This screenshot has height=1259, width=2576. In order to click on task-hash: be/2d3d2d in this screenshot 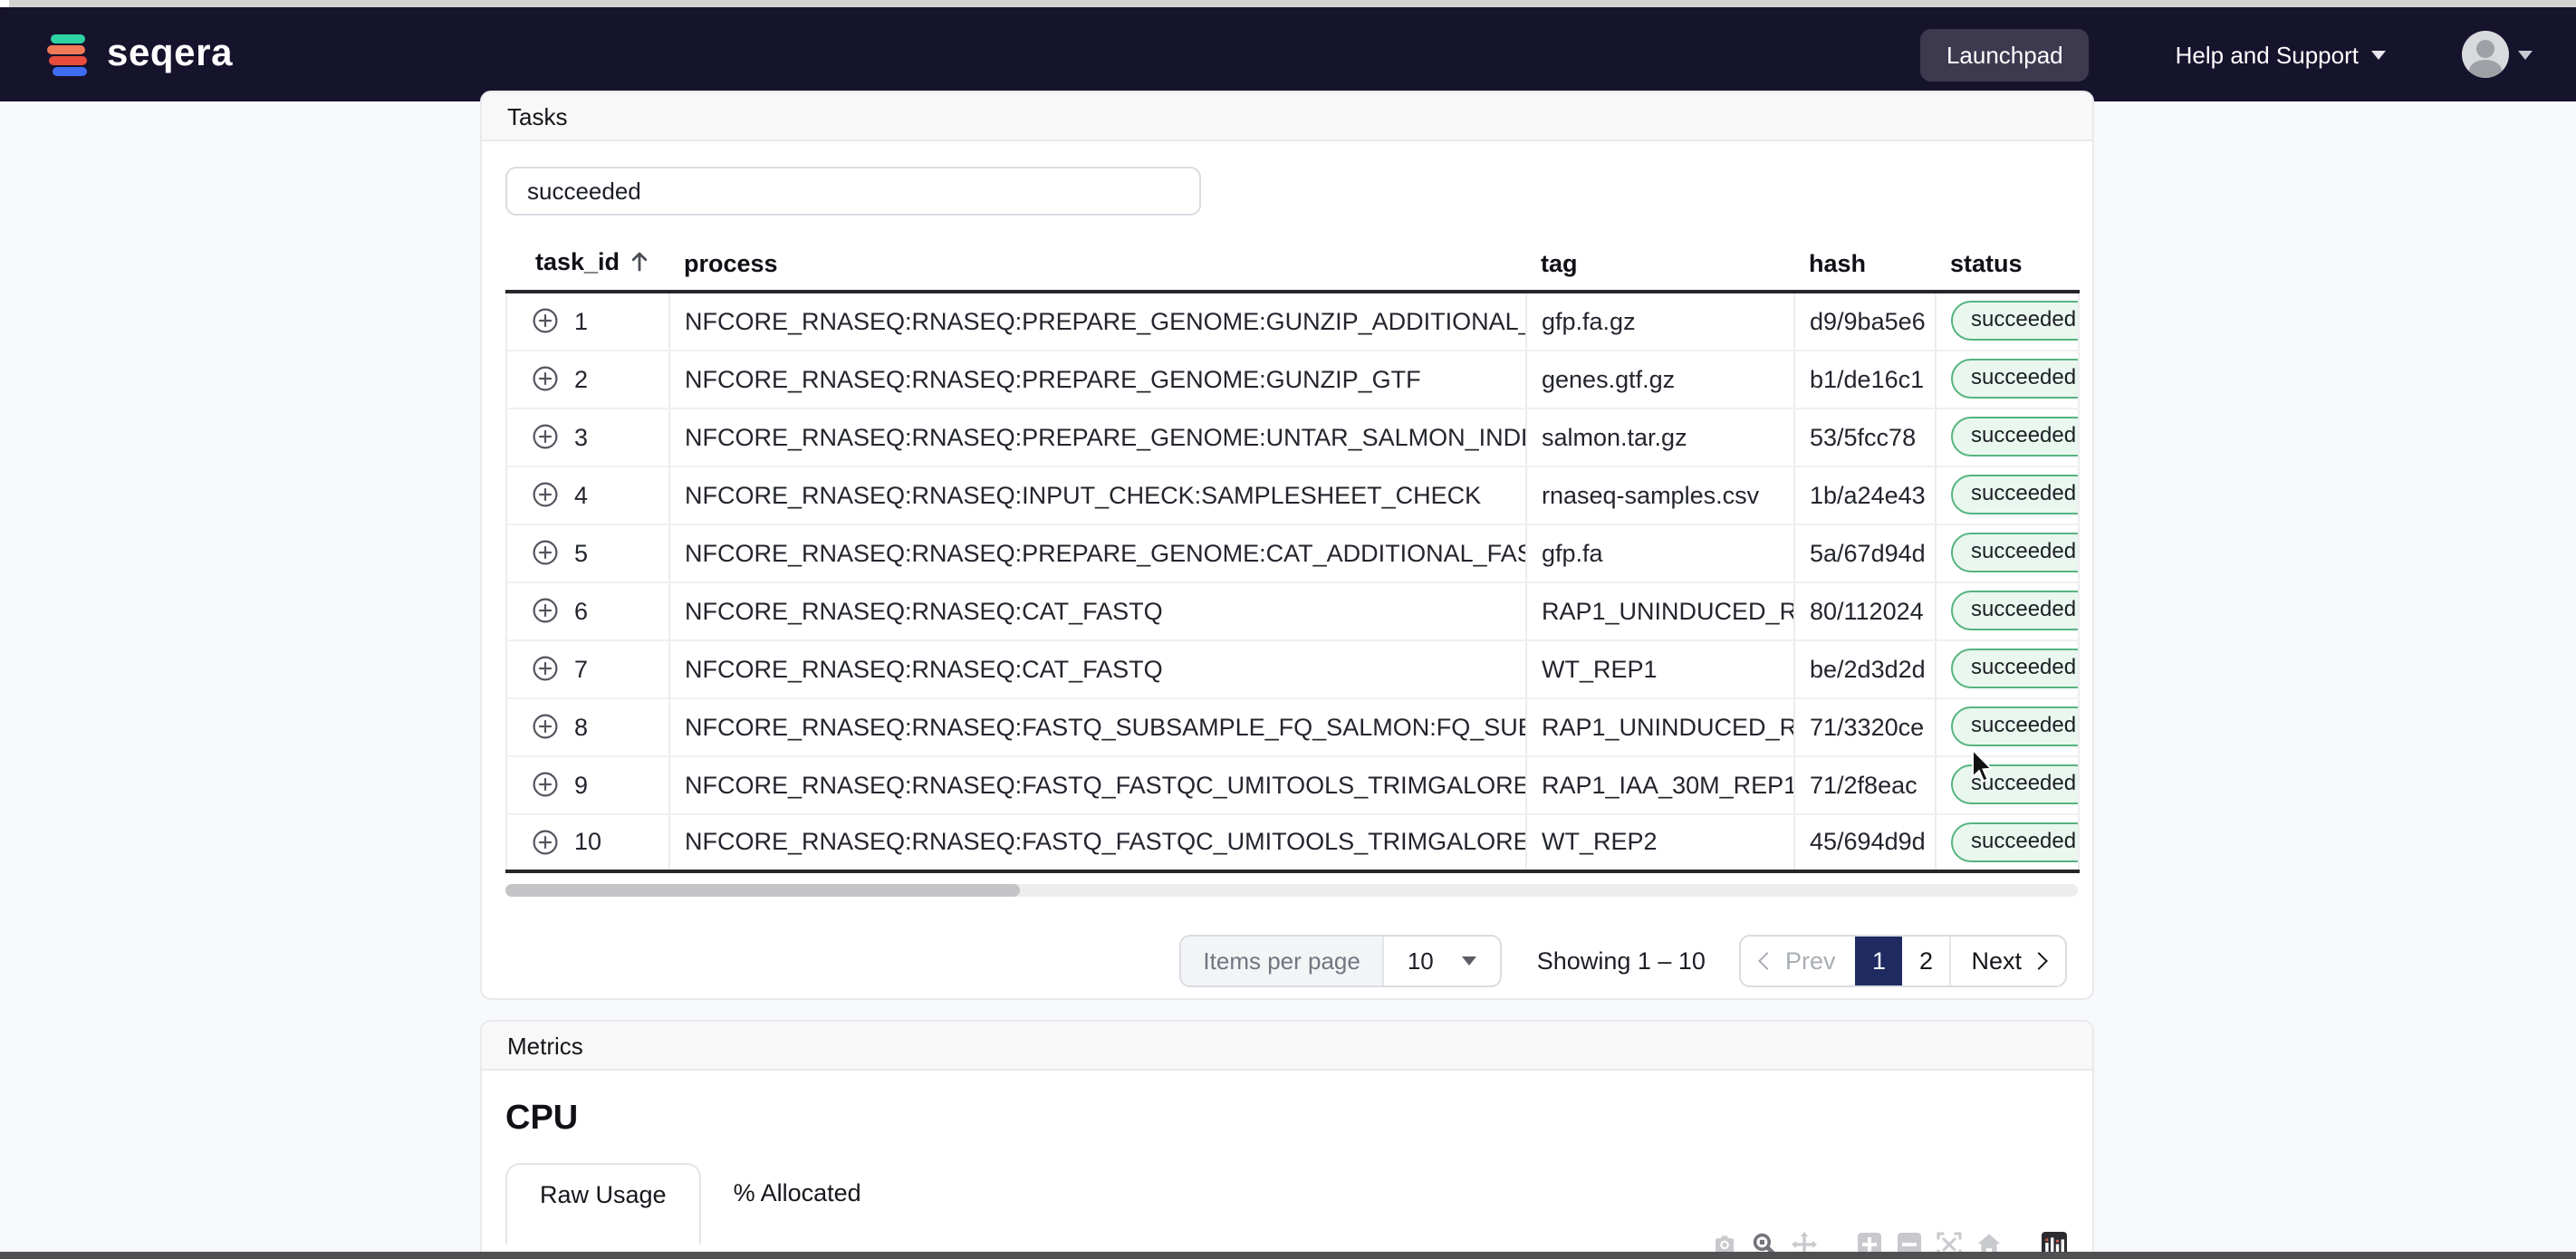, I will do `click(1865, 668)`.